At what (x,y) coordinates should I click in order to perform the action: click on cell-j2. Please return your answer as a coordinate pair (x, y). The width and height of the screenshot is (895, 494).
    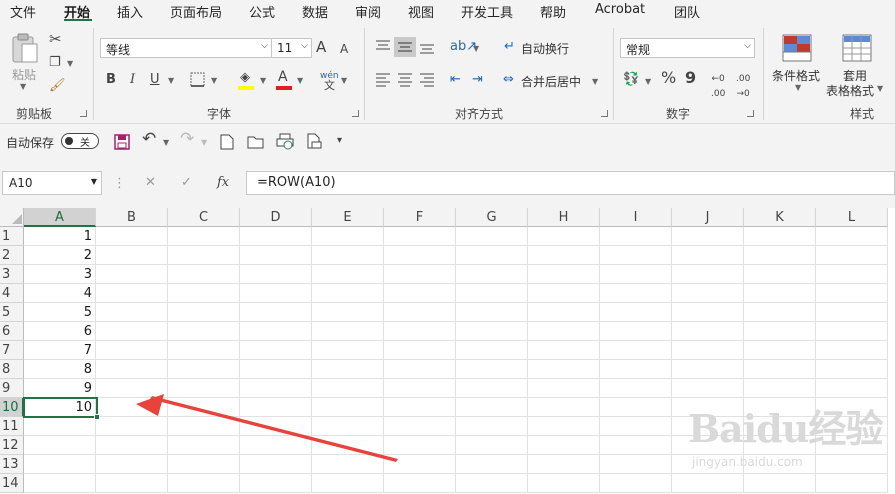
    Looking at the image, I should click on (708, 255).